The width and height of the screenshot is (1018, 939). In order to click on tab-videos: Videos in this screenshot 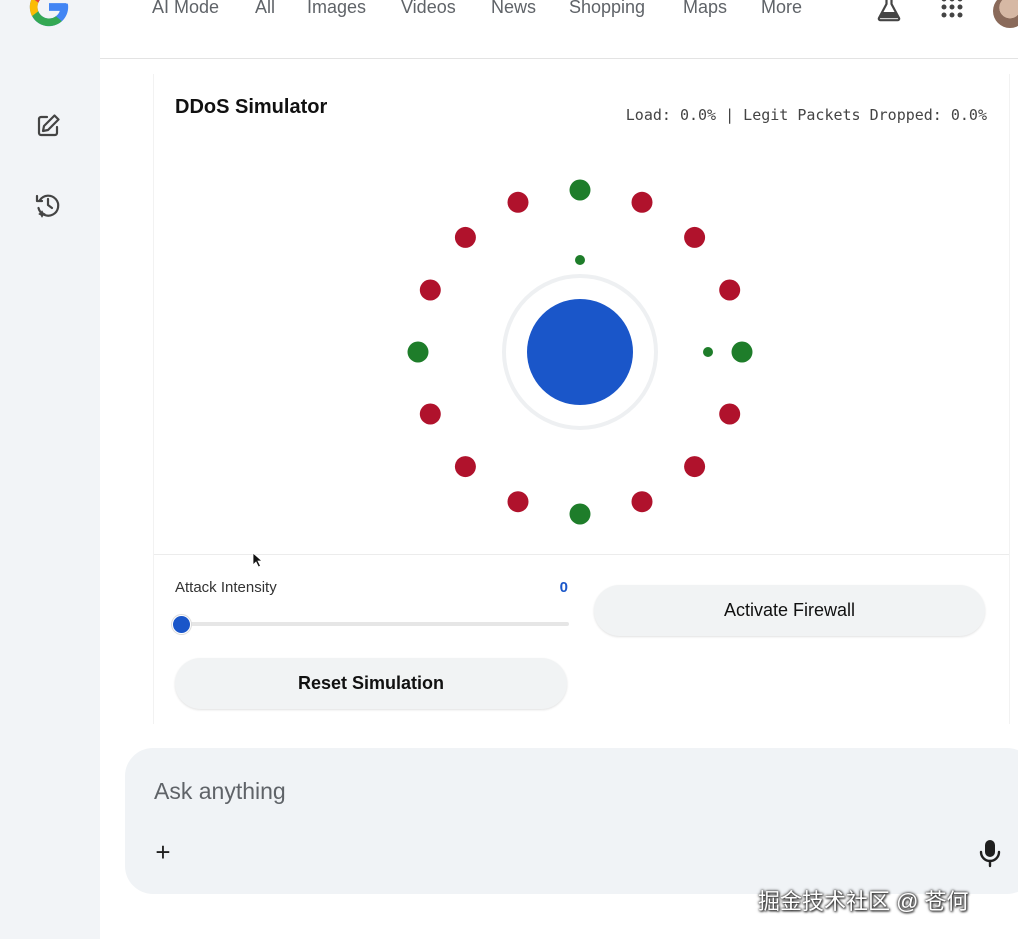, I will do `click(428, 9)`.